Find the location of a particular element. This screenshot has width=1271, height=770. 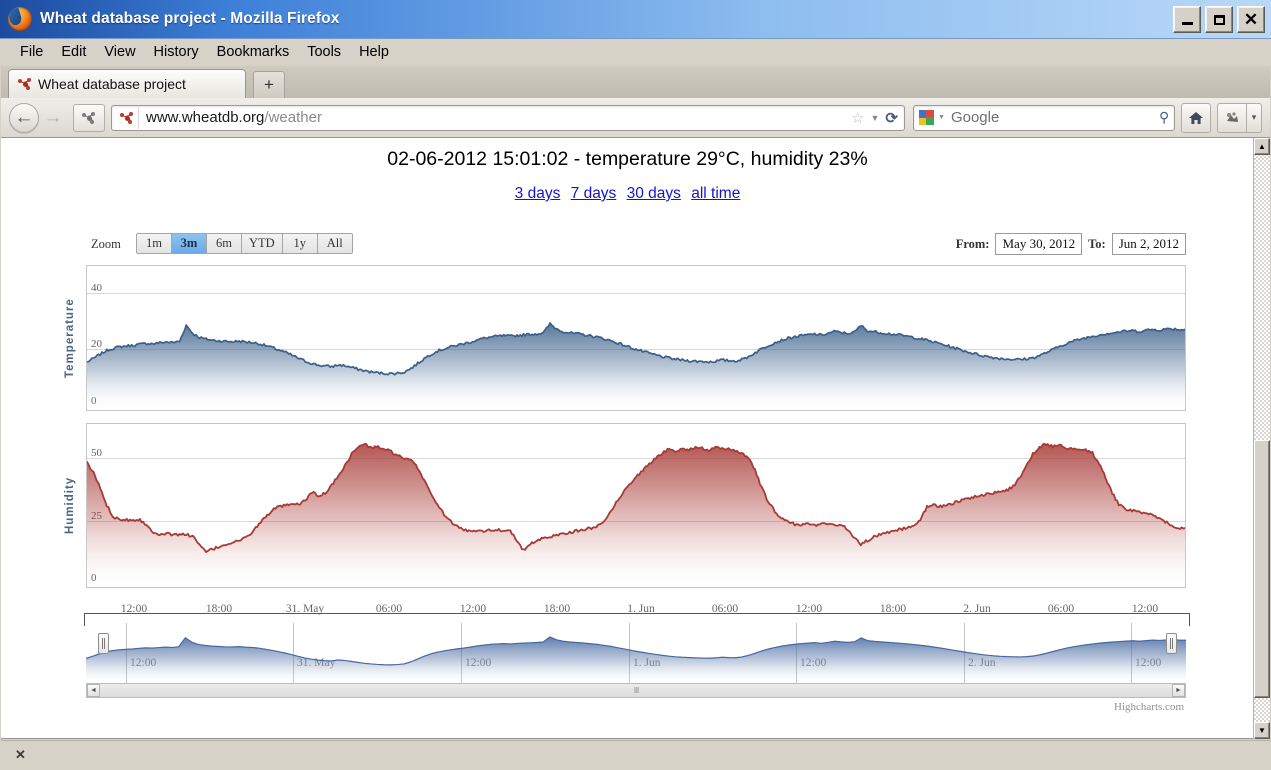

reload-molecule-icon is located at coordinates (89, 118).